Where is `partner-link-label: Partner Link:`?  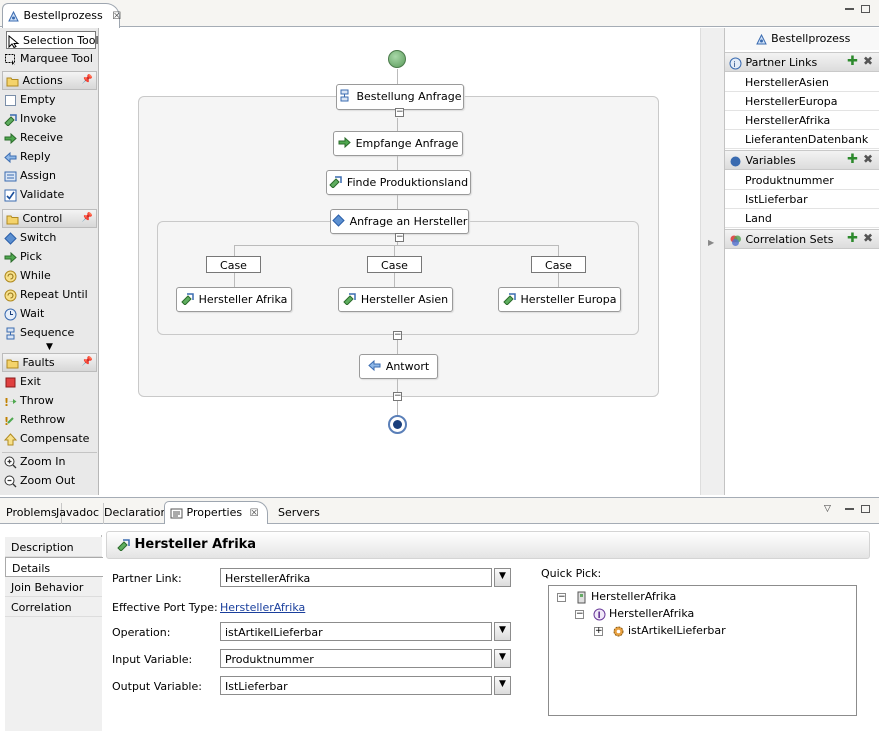 partner-link-label: Partner Link: is located at coordinates (147, 578).